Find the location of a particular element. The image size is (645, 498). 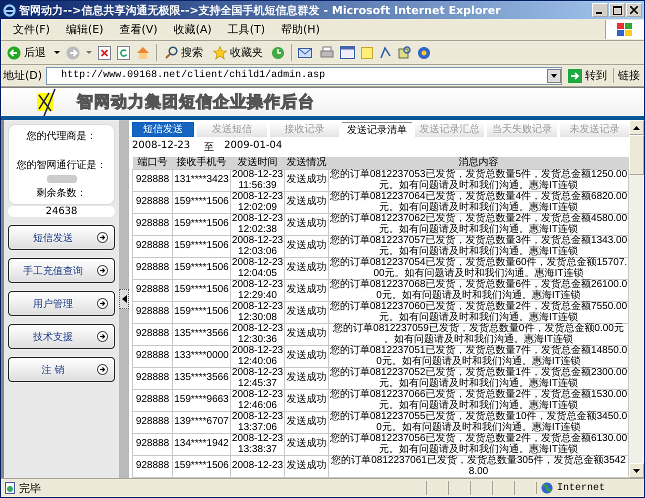

close-button is located at coordinates (634, 10).